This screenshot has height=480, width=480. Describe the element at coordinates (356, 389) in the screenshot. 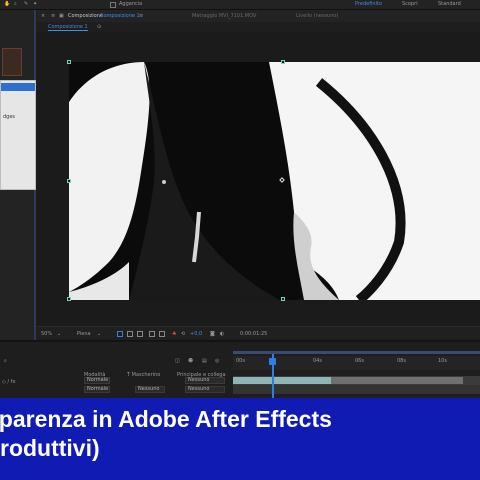

I see `layer-2-track` at that location.